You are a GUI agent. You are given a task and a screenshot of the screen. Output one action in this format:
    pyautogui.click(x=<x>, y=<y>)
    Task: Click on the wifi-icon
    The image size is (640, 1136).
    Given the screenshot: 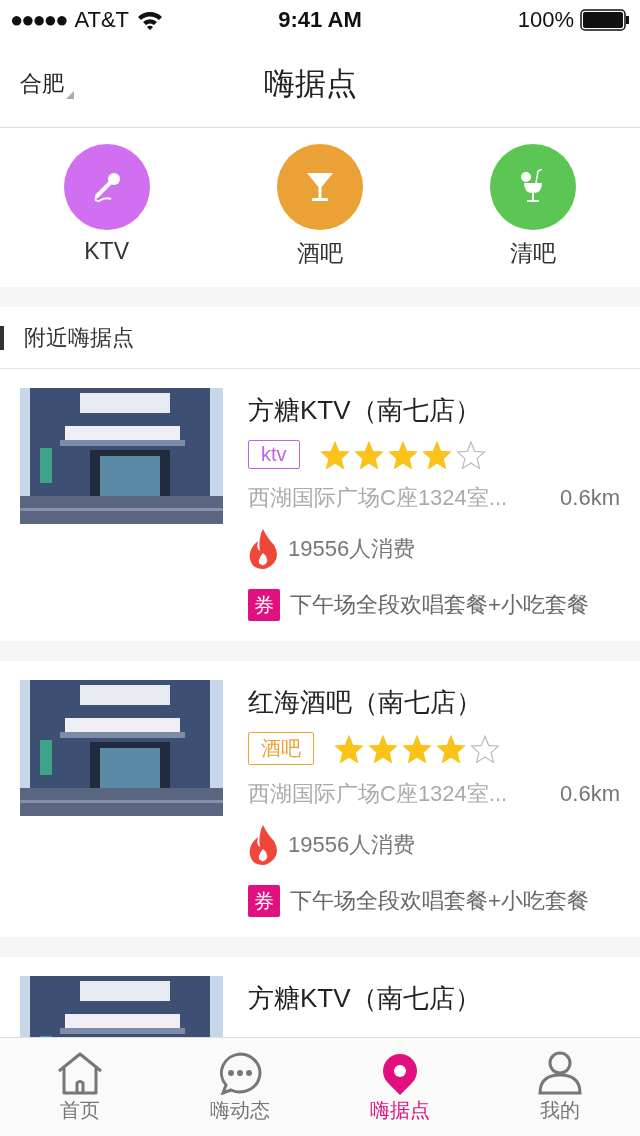 What is the action you would take?
    pyautogui.click(x=150, y=20)
    